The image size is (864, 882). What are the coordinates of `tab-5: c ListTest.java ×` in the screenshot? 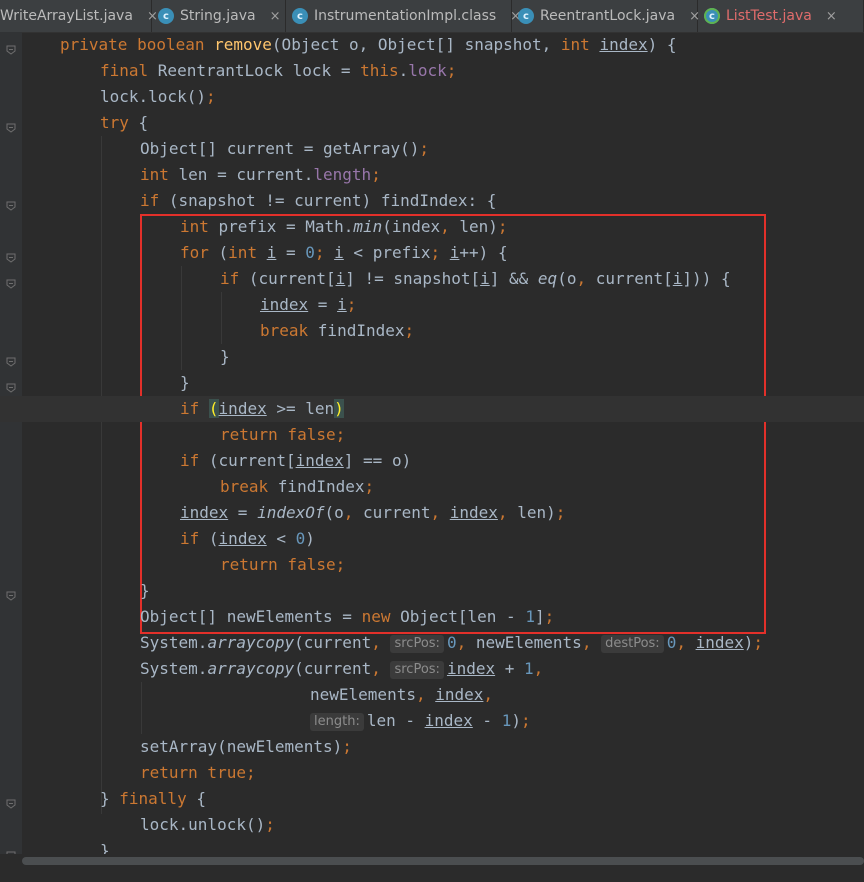 It's located at (781, 16).